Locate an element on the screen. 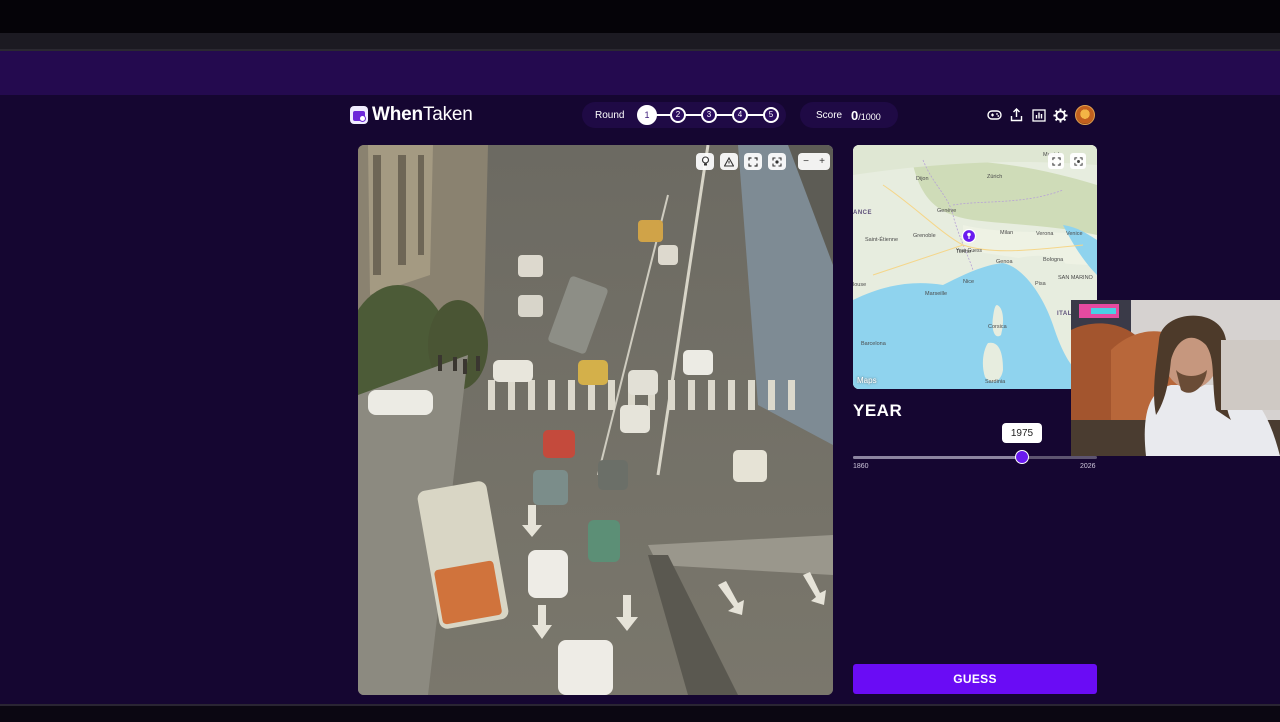  app-logo: WhenTaken is located at coordinates (411, 115).